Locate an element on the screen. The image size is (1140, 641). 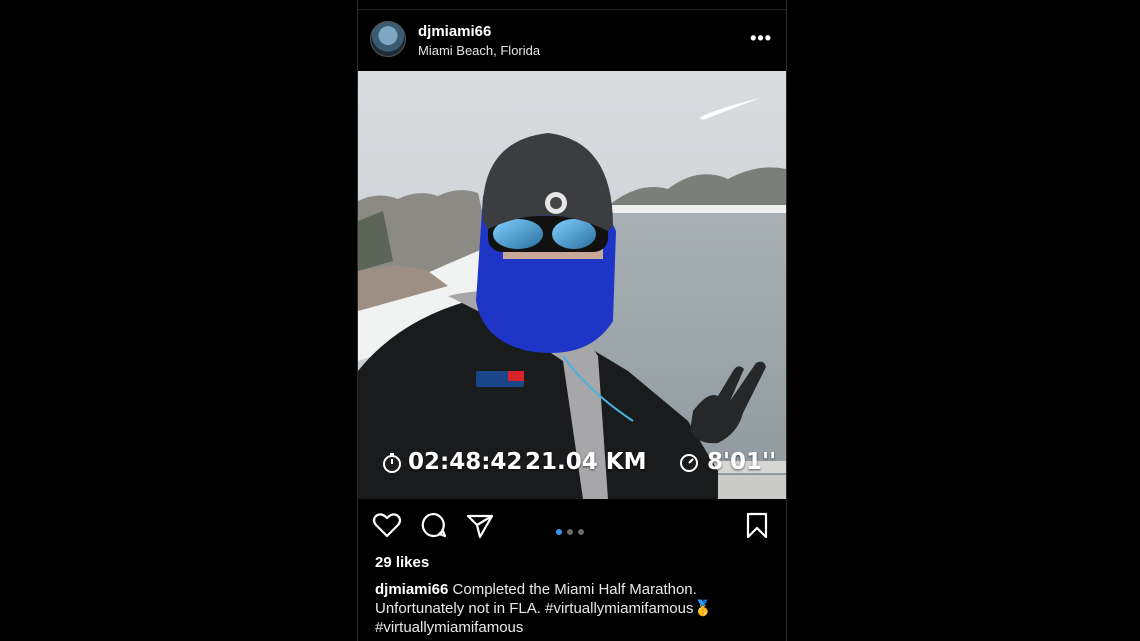
post-username: djmiami66 is located at coordinates (454, 31).